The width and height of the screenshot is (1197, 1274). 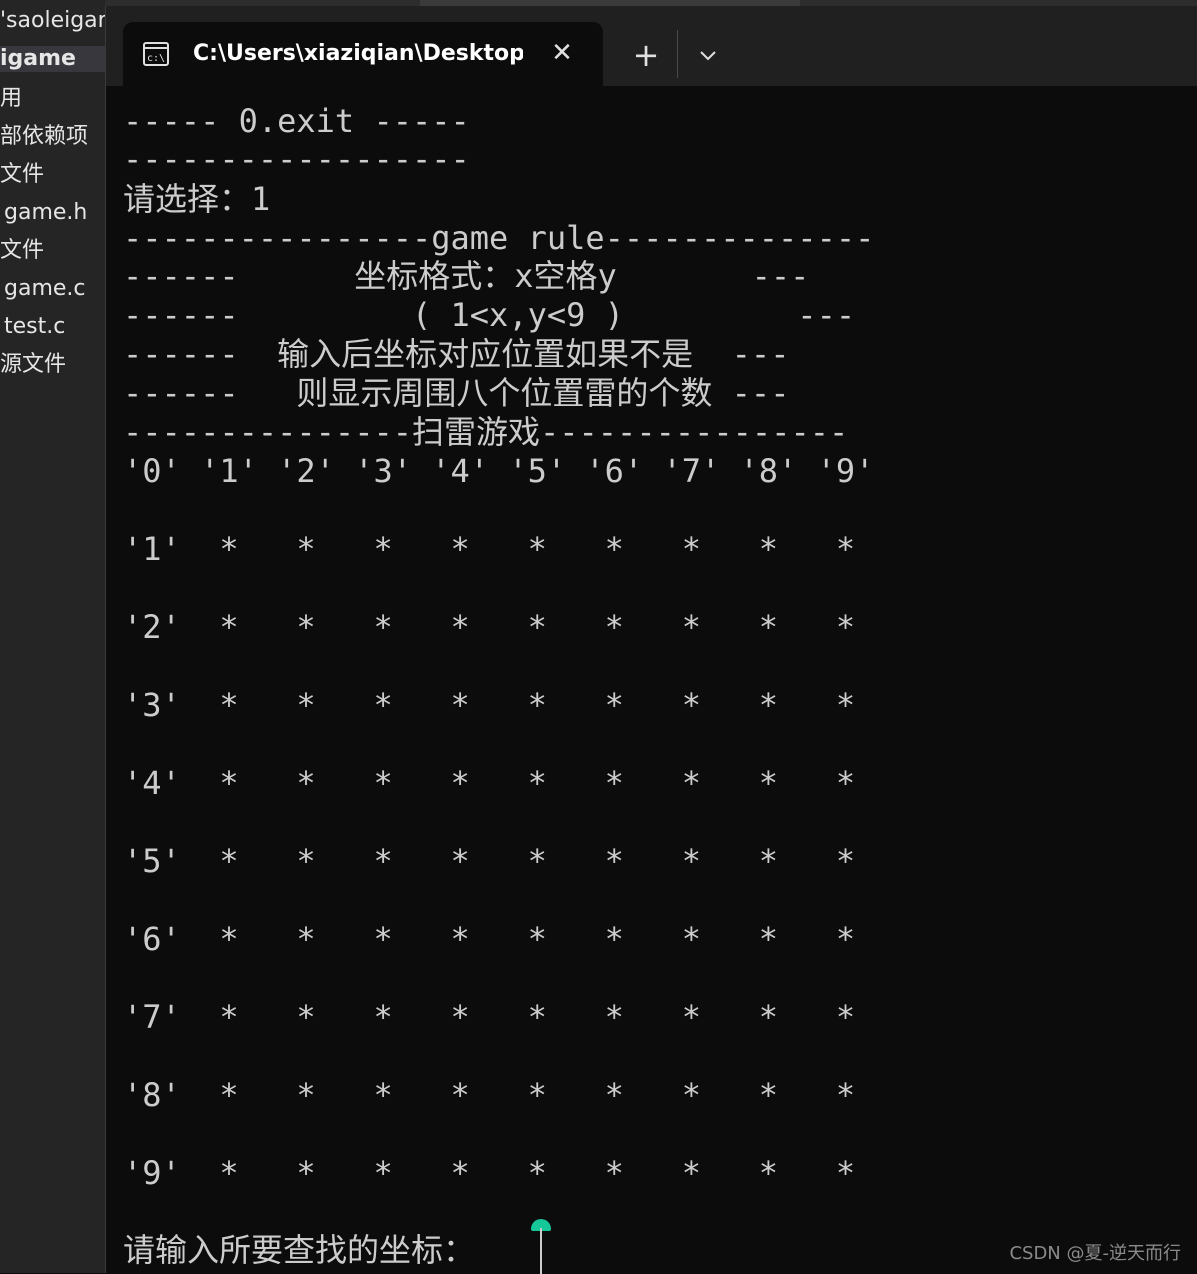 What do you see at coordinates (33, 365) in the screenshot?
I see `sidebar-item-resource-files: 源文件` at bounding box center [33, 365].